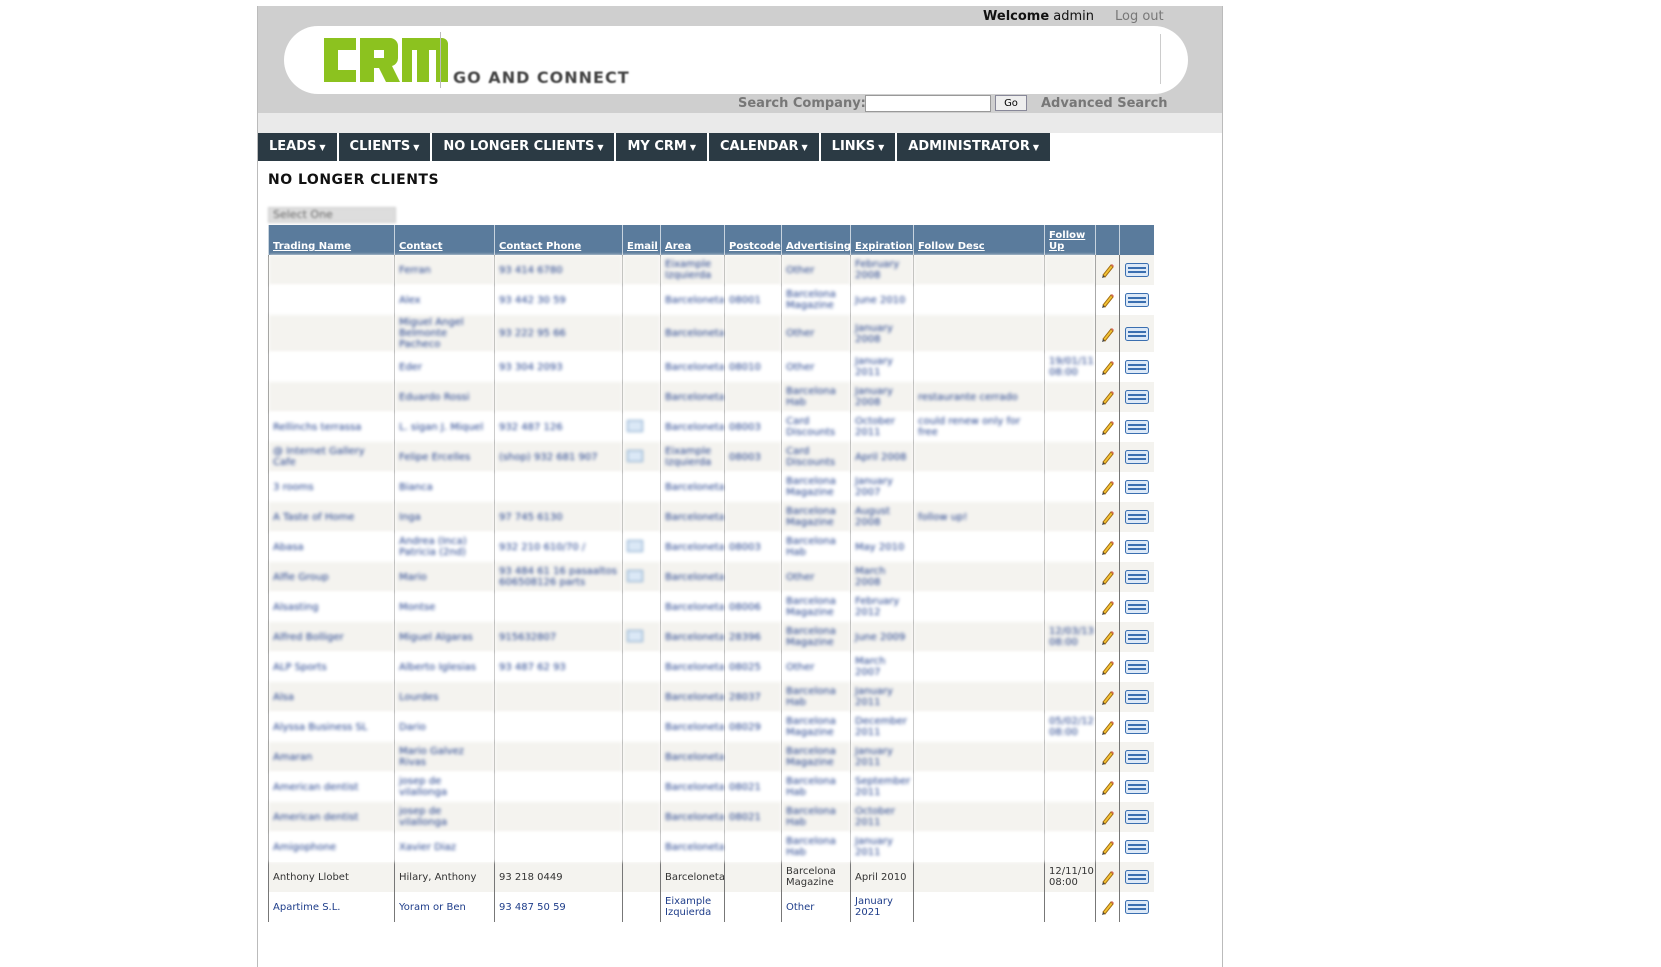 This screenshot has width=1661, height=967. Describe the element at coordinates (1071, 727) in the screenshot. I see `follow-up-cell-text: 05/02/12 08:00` at that location.